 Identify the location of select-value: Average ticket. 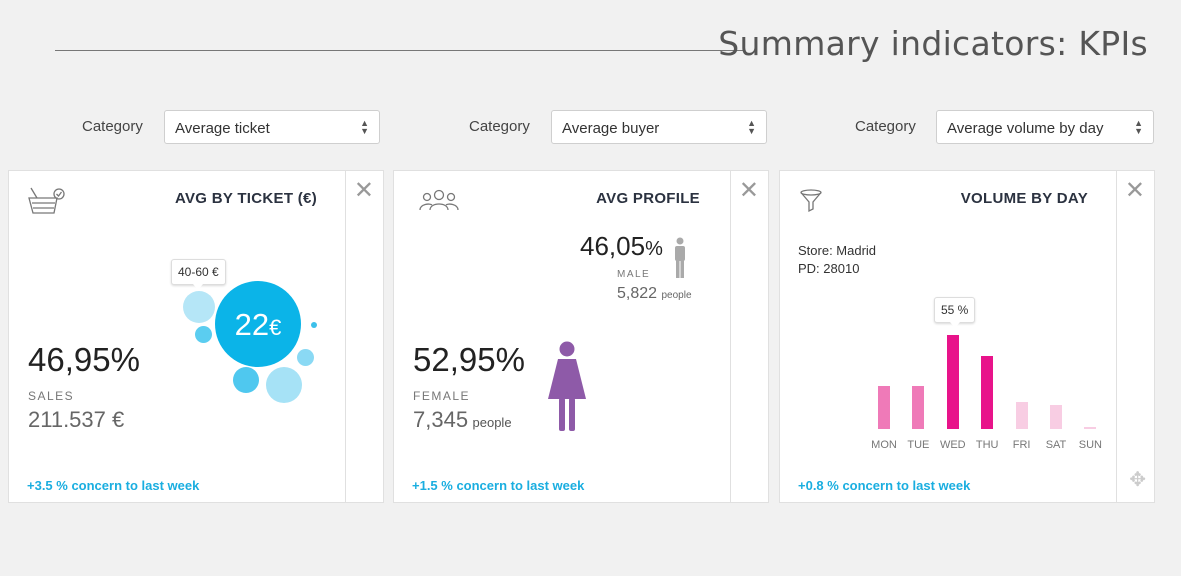
(222, 128).